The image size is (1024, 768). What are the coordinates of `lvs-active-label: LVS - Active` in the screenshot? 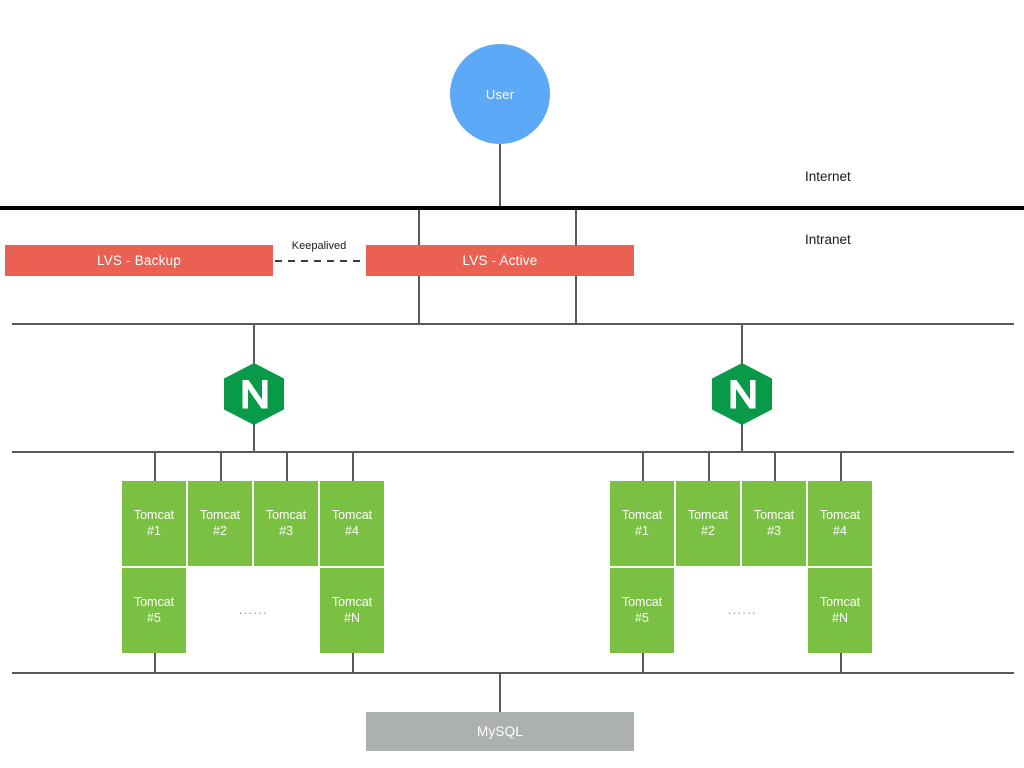 It's located at (500, 260).